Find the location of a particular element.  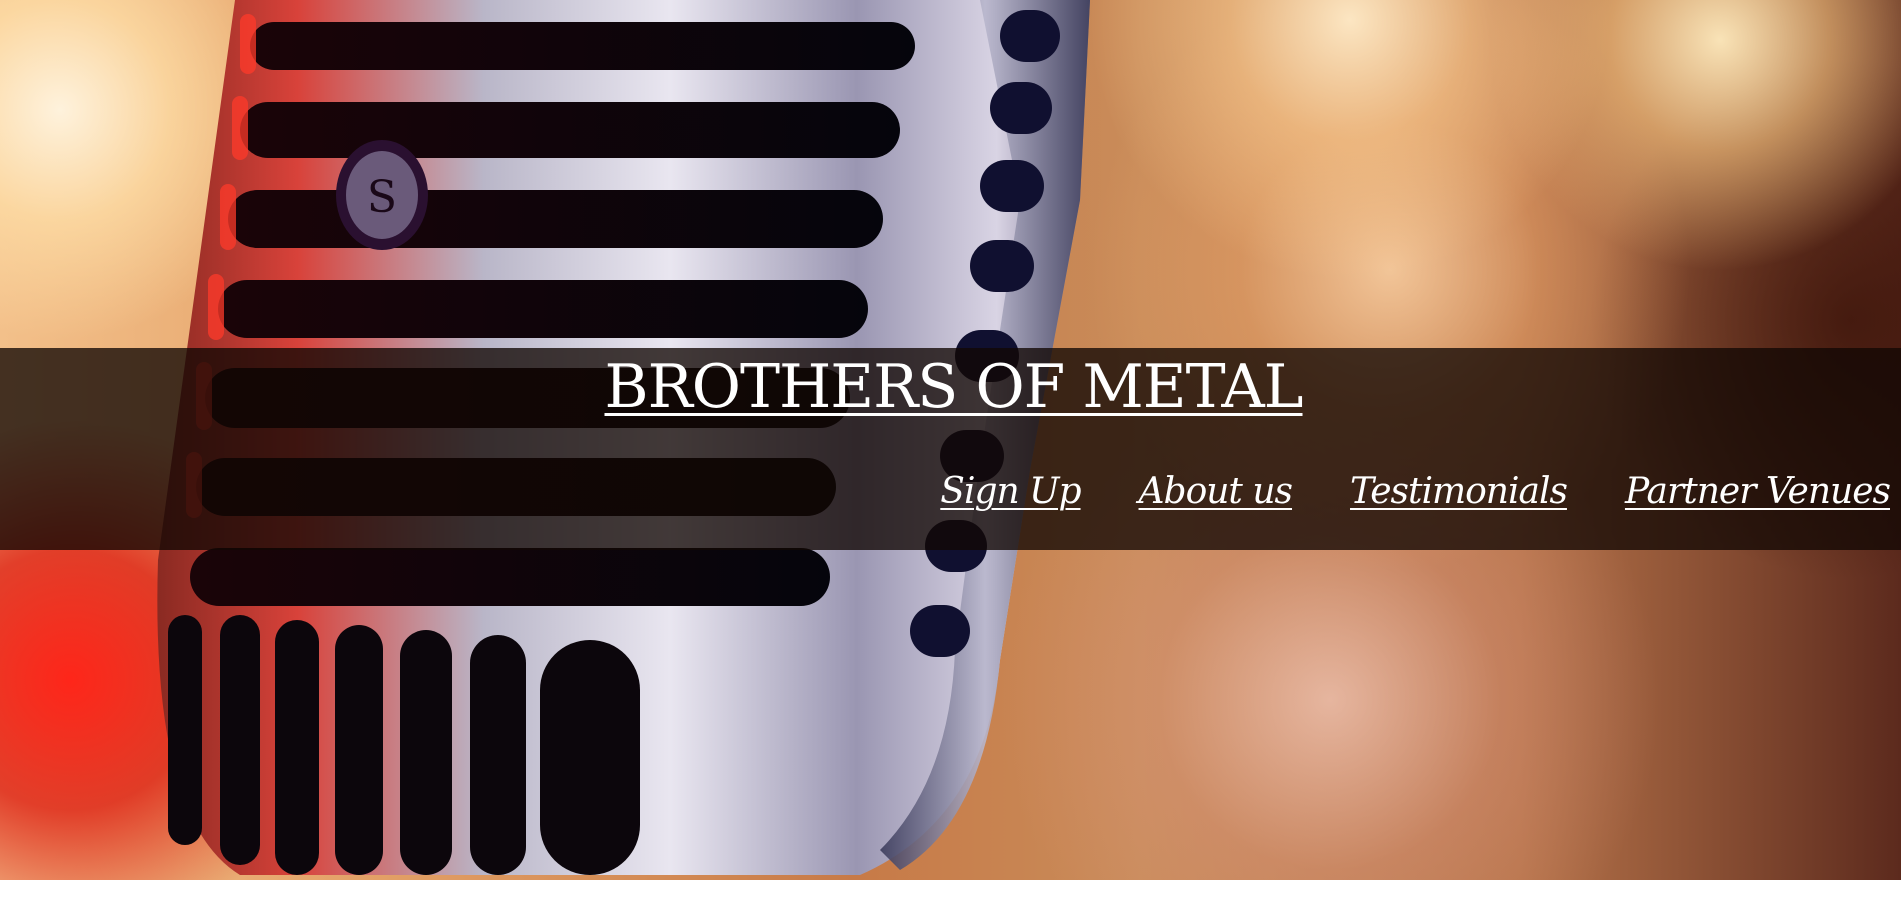

site-title-link: BROTHERS OF METAL is located at coordinates (954, 387).